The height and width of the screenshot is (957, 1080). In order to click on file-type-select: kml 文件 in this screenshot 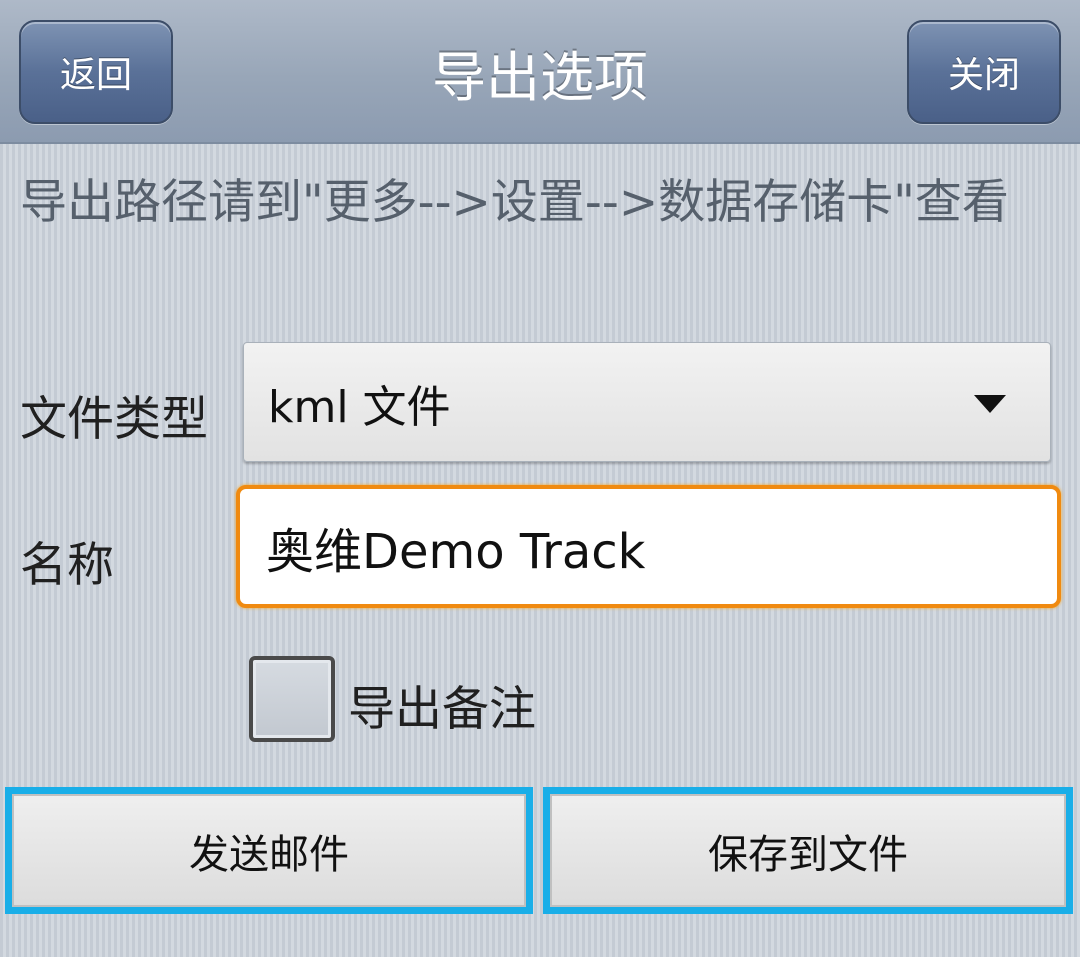, I will do `click(647, 402)`.